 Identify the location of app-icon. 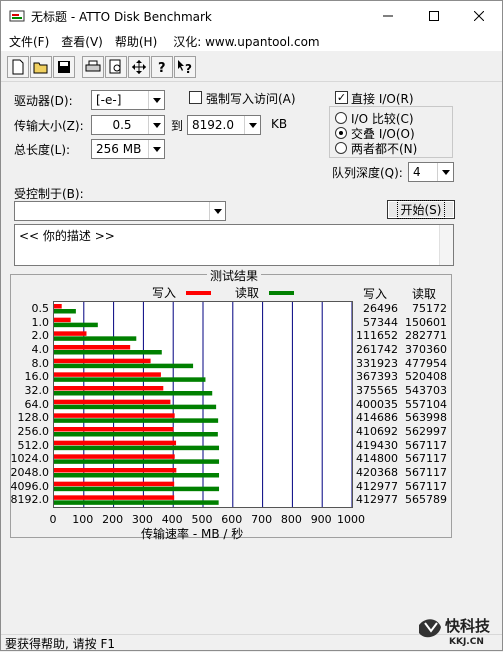
(17, 16).